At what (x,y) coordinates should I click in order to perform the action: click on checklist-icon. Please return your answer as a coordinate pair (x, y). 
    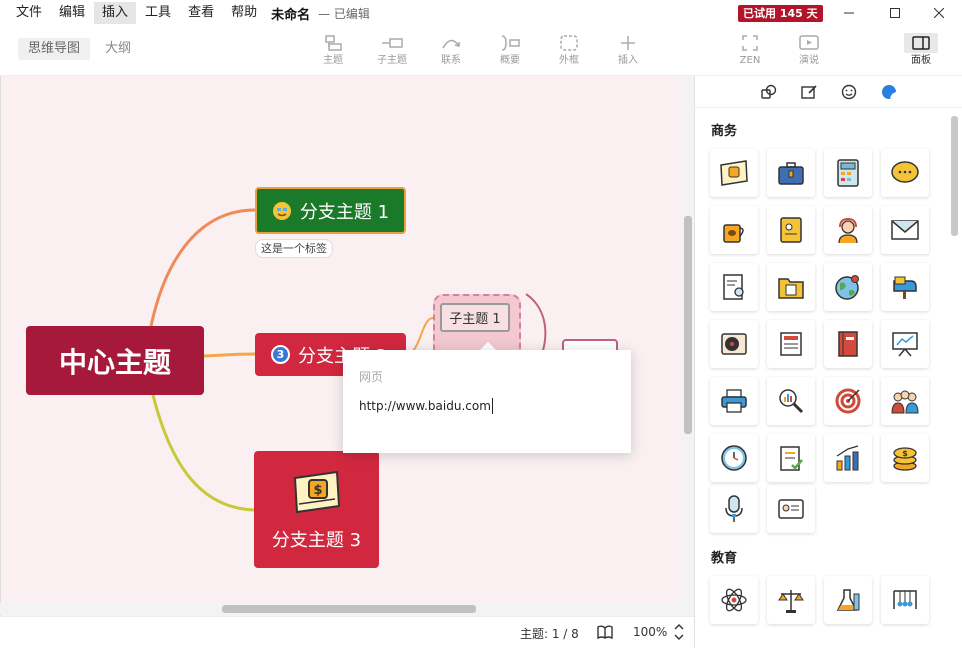
    Looking at the image, I should click on (791, 458).